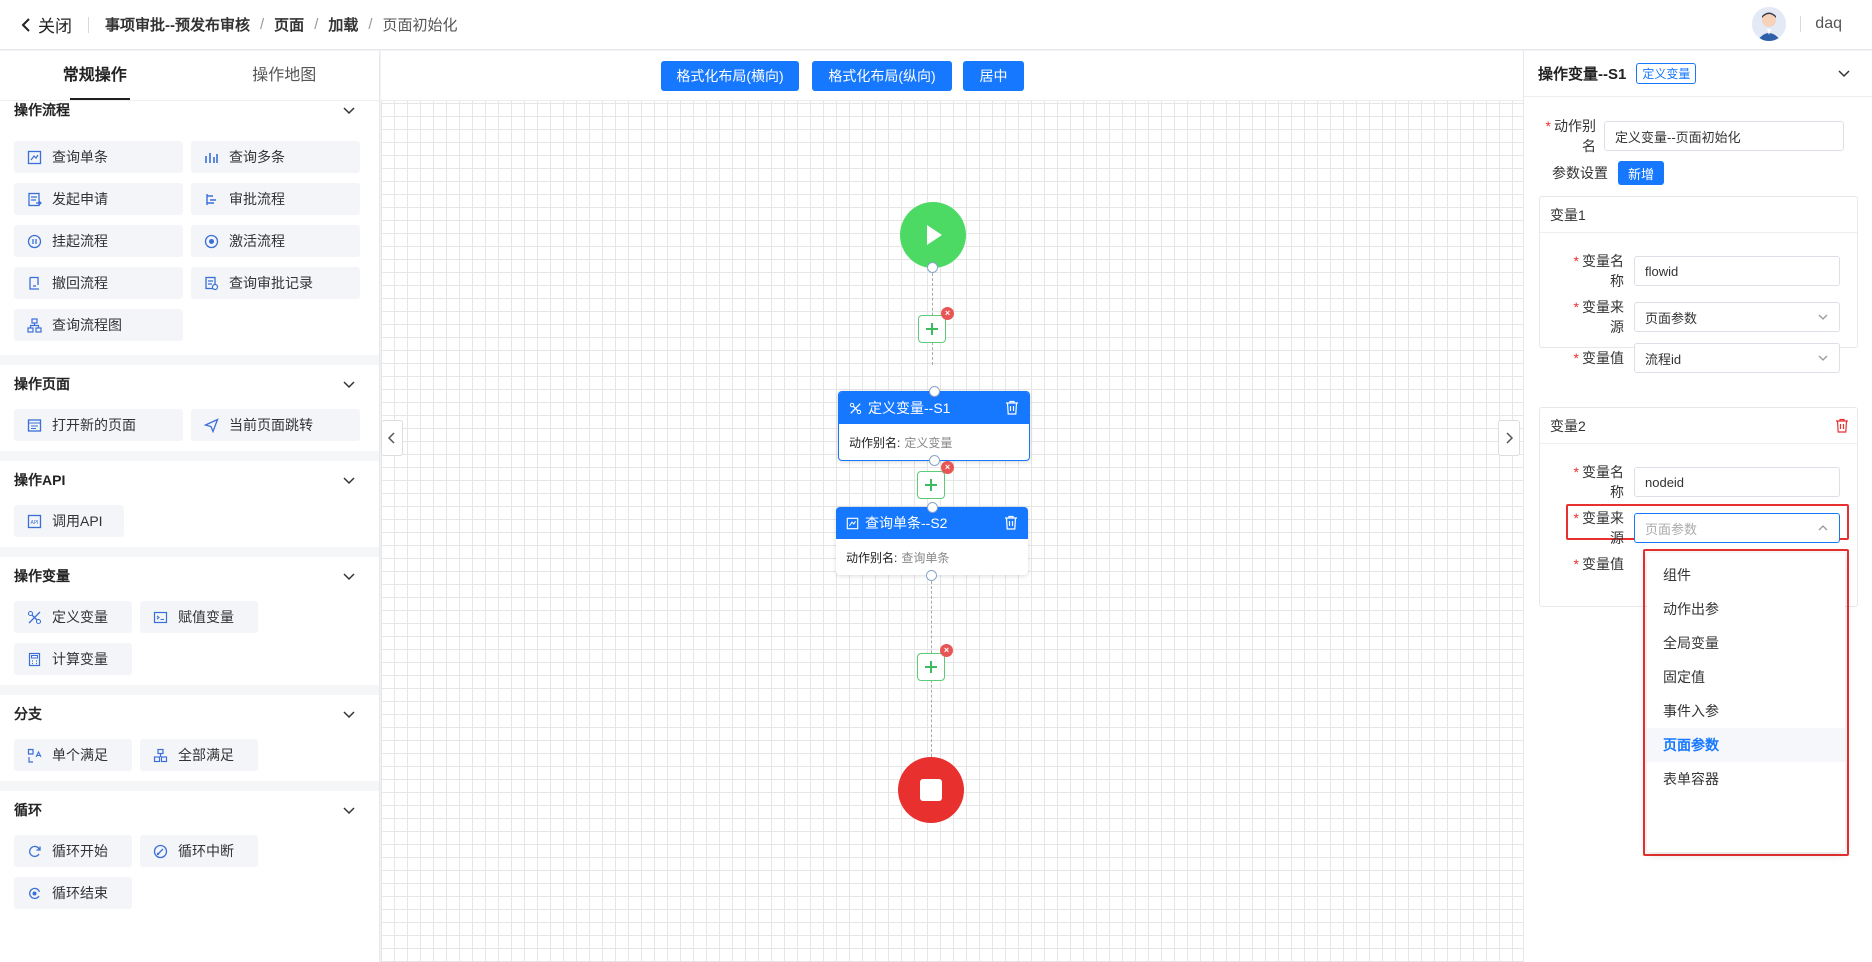 This screenshot has height=962, width=1872. What do you see at coordinates (199, 851) in the screenshot?
I see `item-loop-break: 循环中断` at bounding box center [199, 851].